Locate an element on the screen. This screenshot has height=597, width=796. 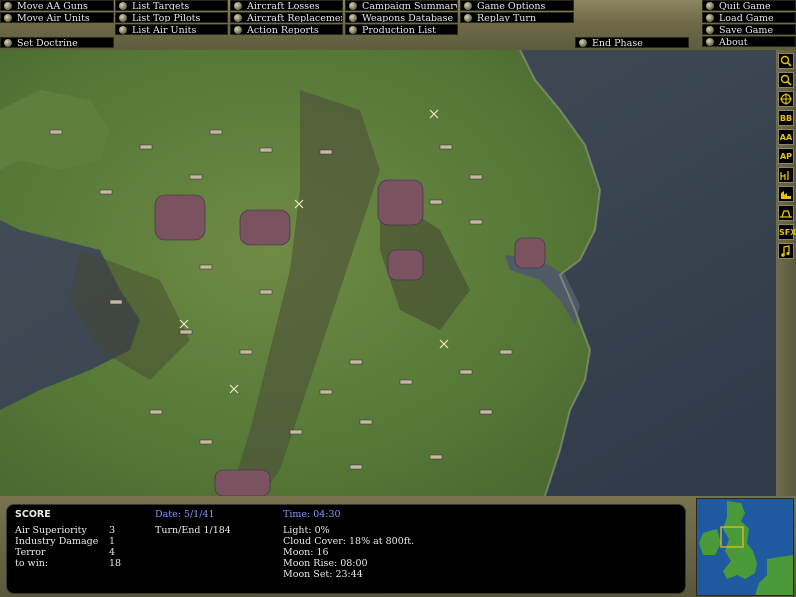
moon-set-readout: Moon Set: 23:44 is located at coordinates (323, 574).